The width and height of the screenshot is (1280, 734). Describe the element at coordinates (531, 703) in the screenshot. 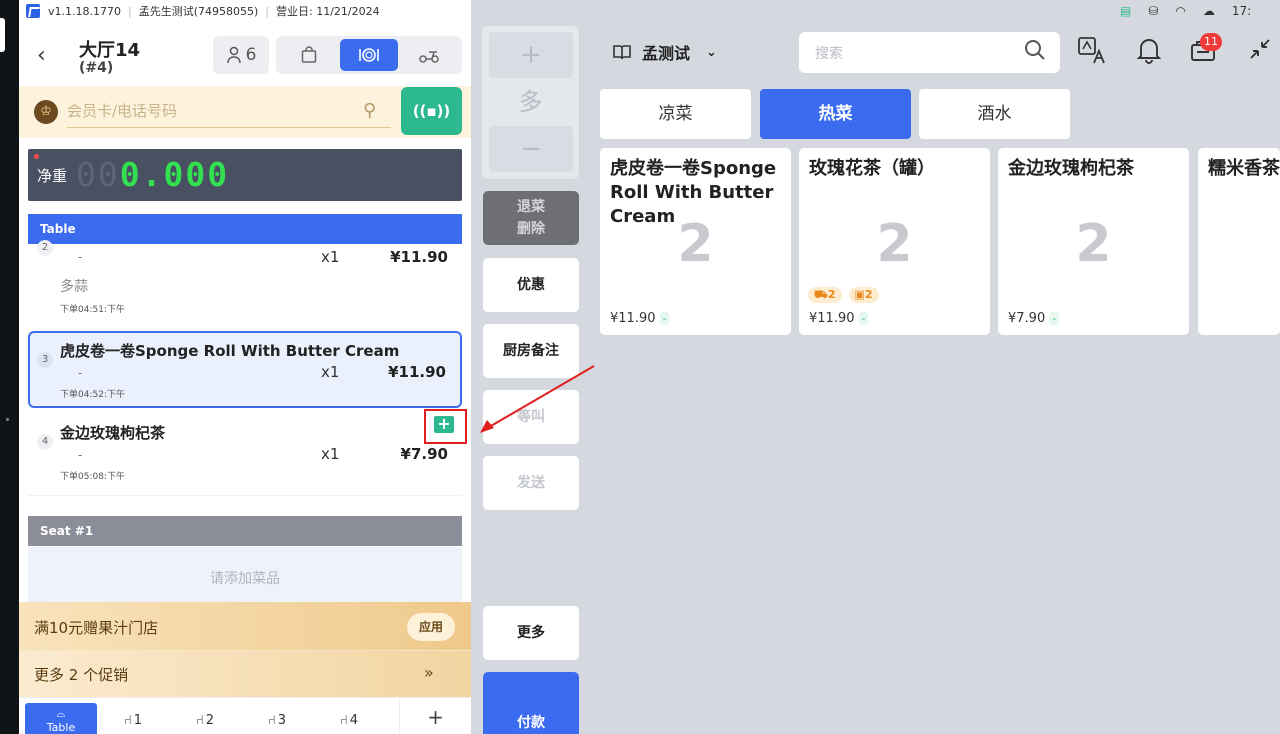

I see `pay-button: 付款` at that location.